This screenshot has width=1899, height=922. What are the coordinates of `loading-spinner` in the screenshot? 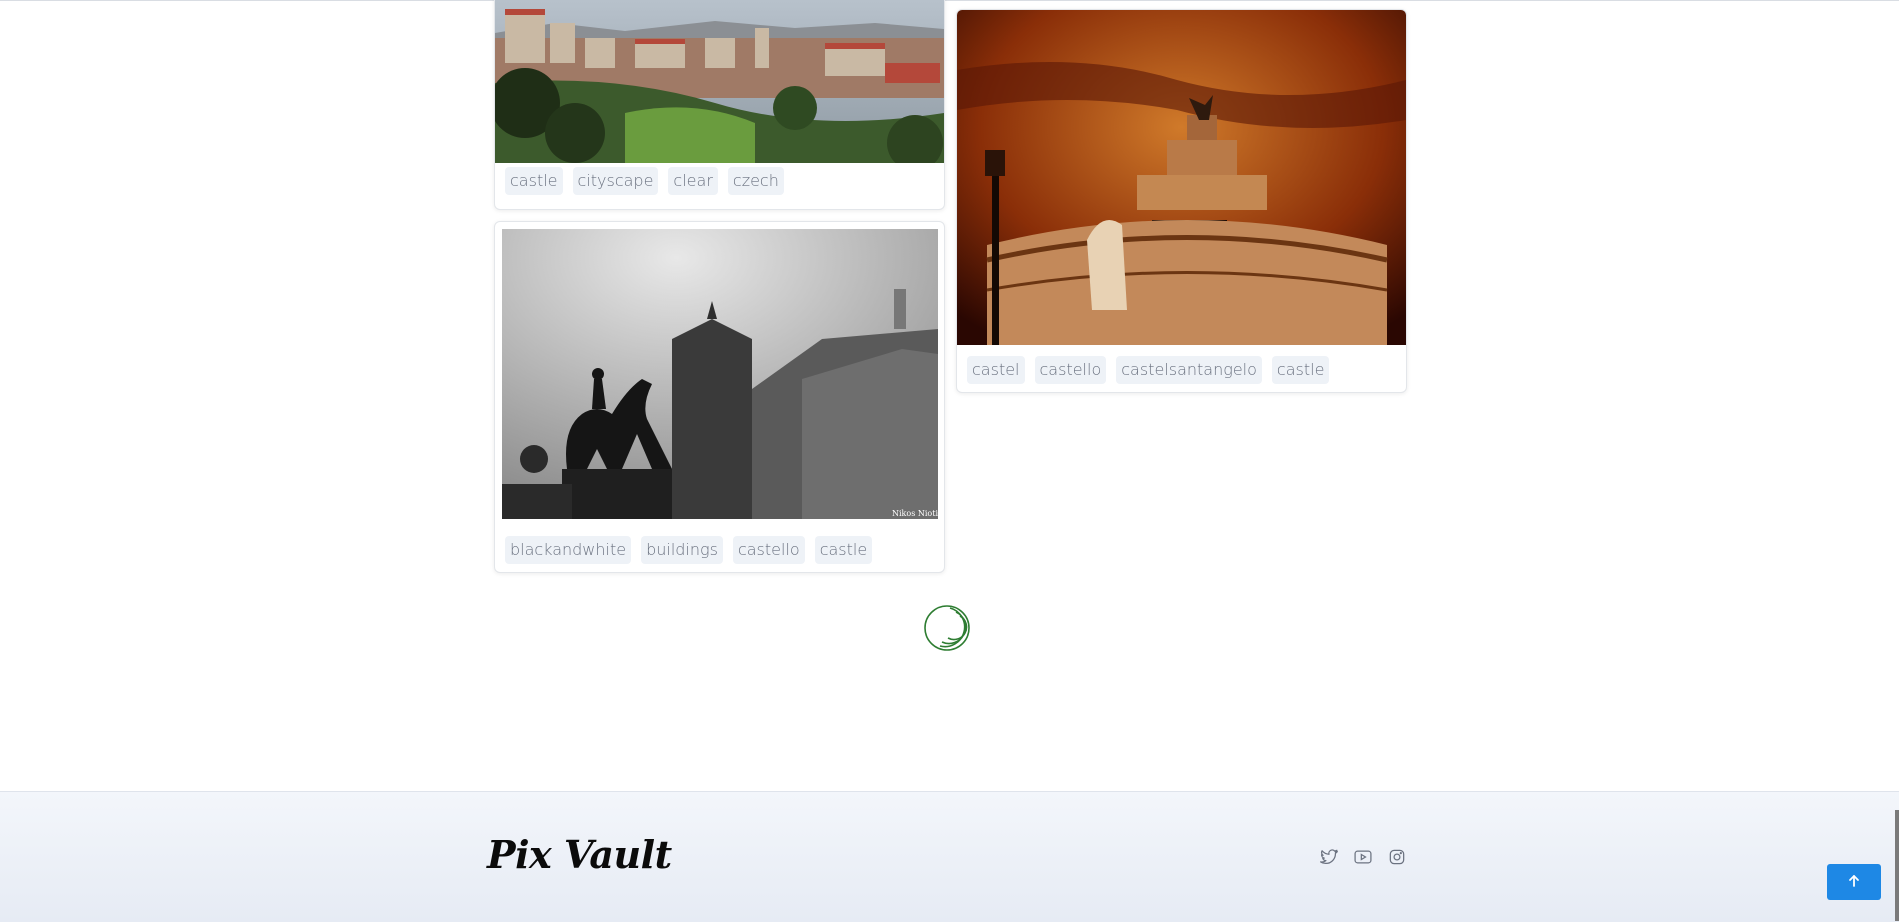 It's located at (948, 628).